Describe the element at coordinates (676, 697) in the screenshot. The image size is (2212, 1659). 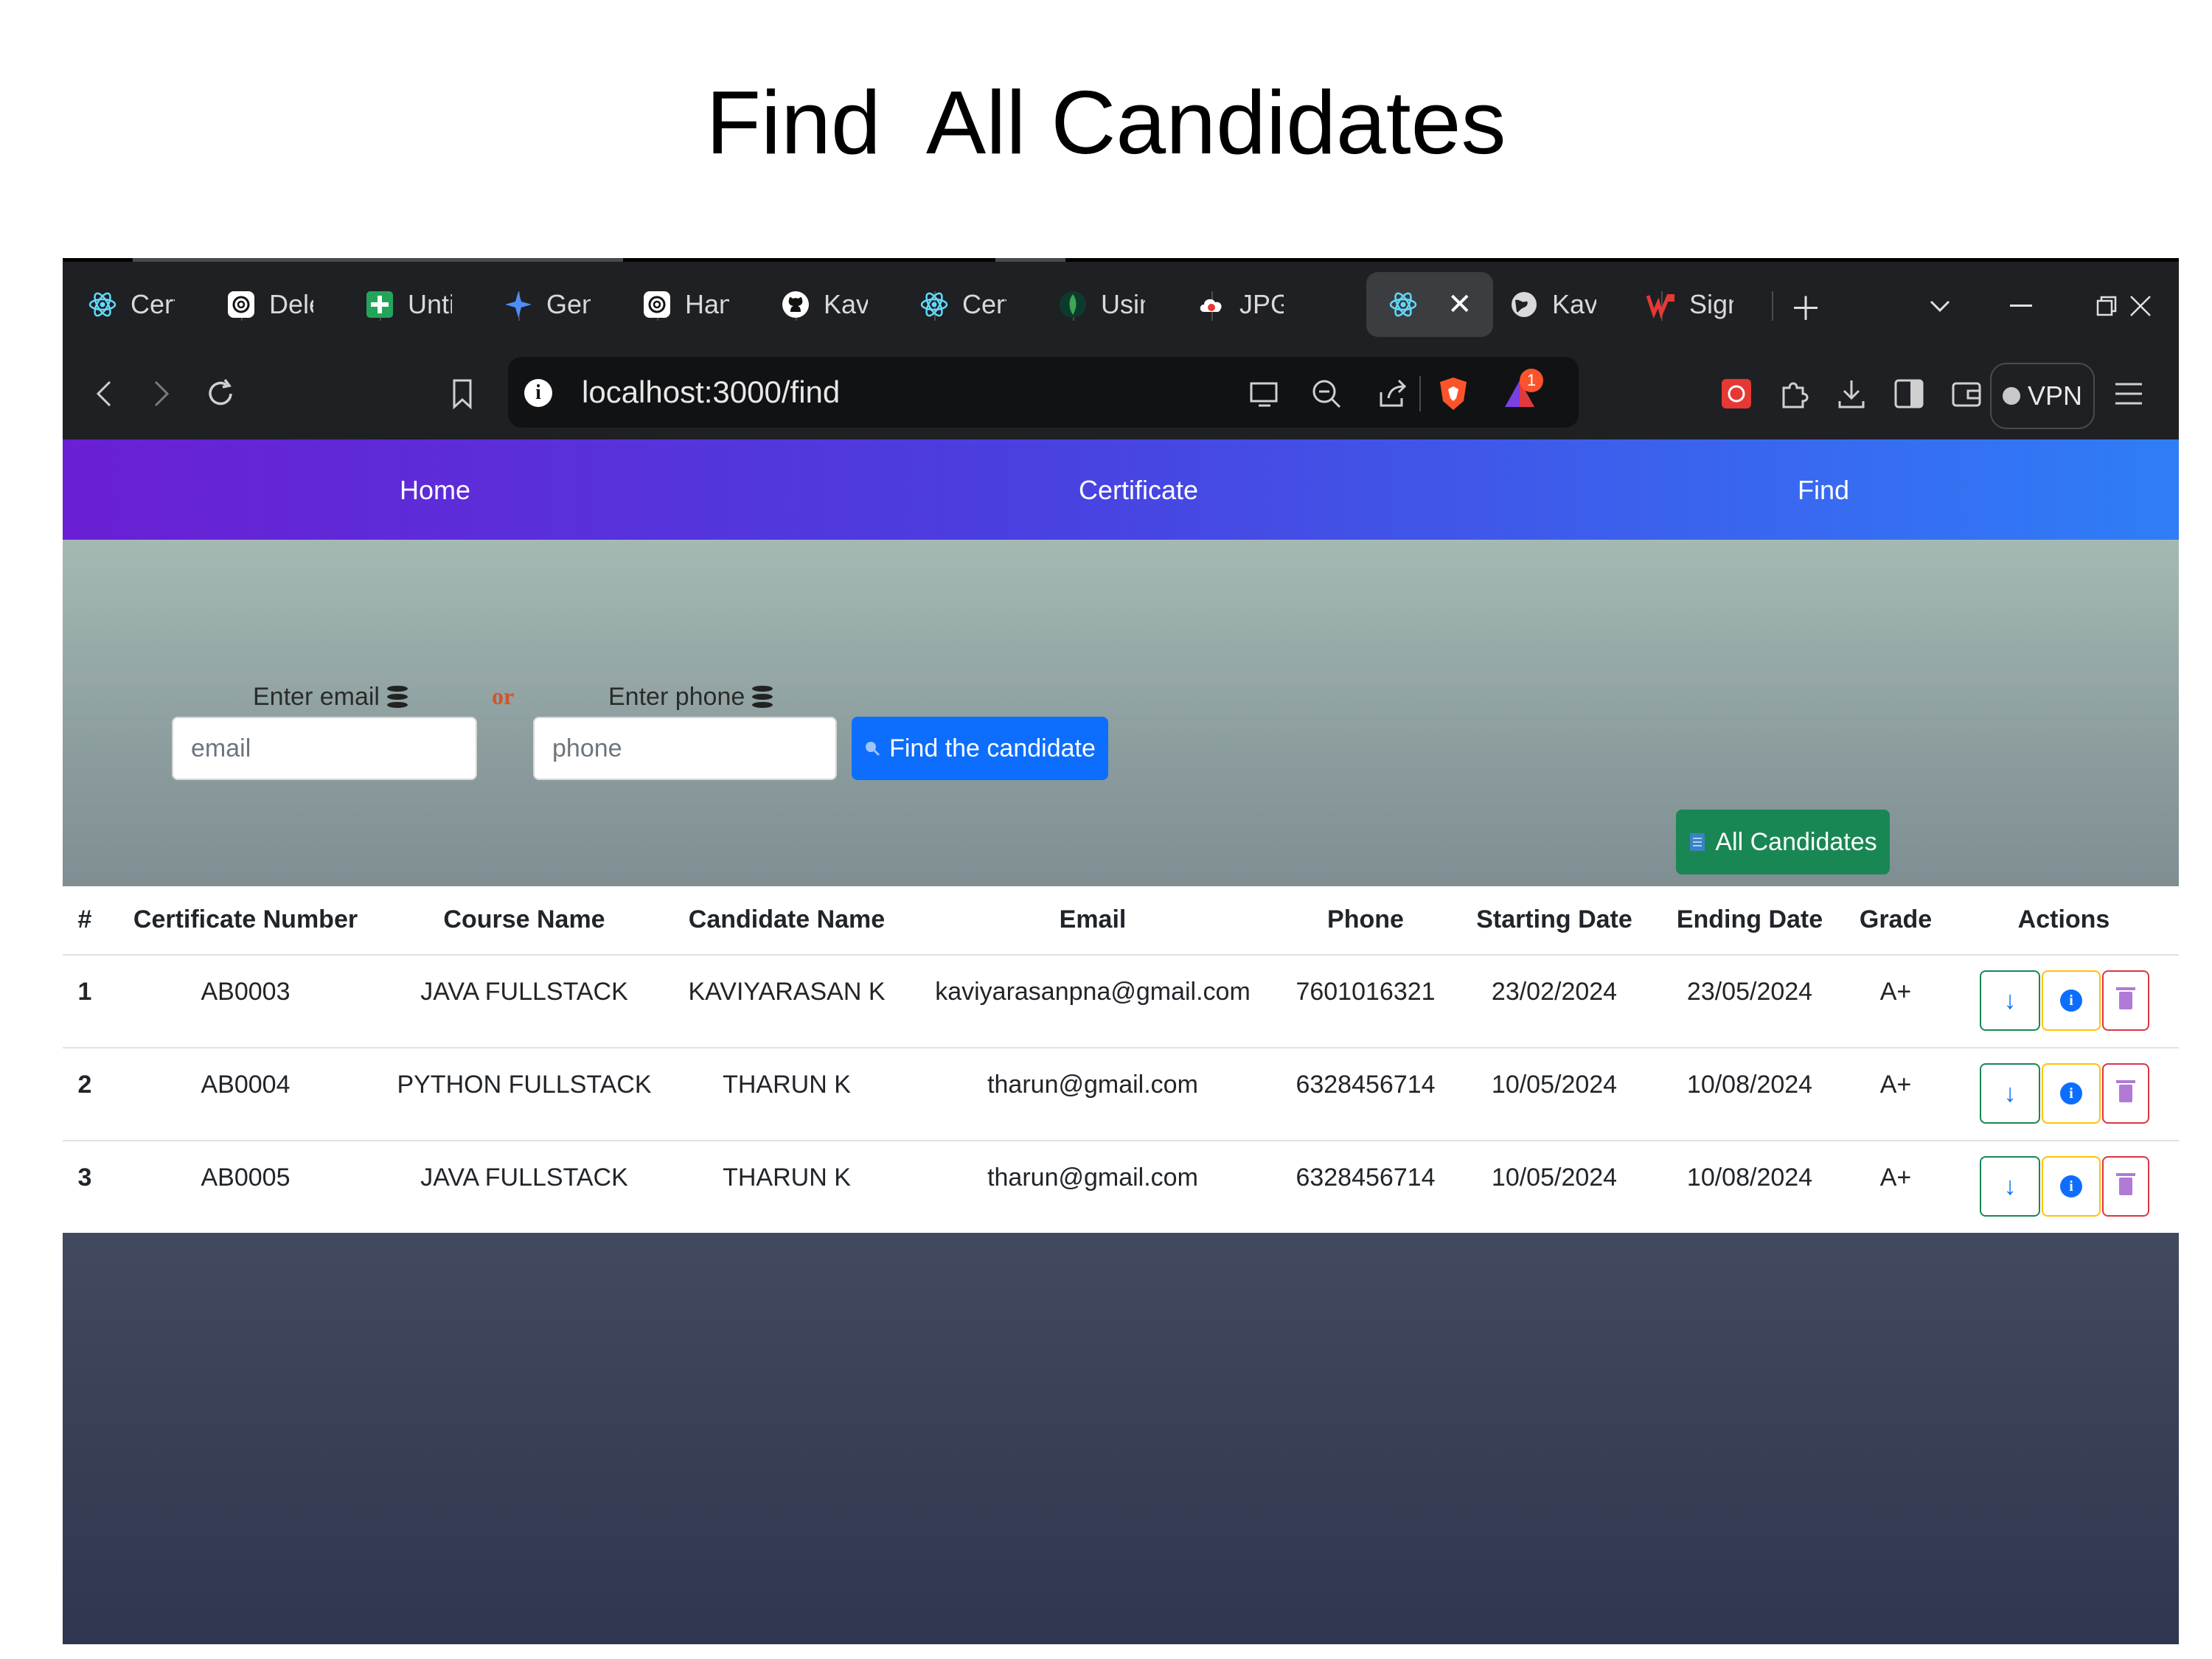
I see `phone-label-text: Enter phone` at that location.